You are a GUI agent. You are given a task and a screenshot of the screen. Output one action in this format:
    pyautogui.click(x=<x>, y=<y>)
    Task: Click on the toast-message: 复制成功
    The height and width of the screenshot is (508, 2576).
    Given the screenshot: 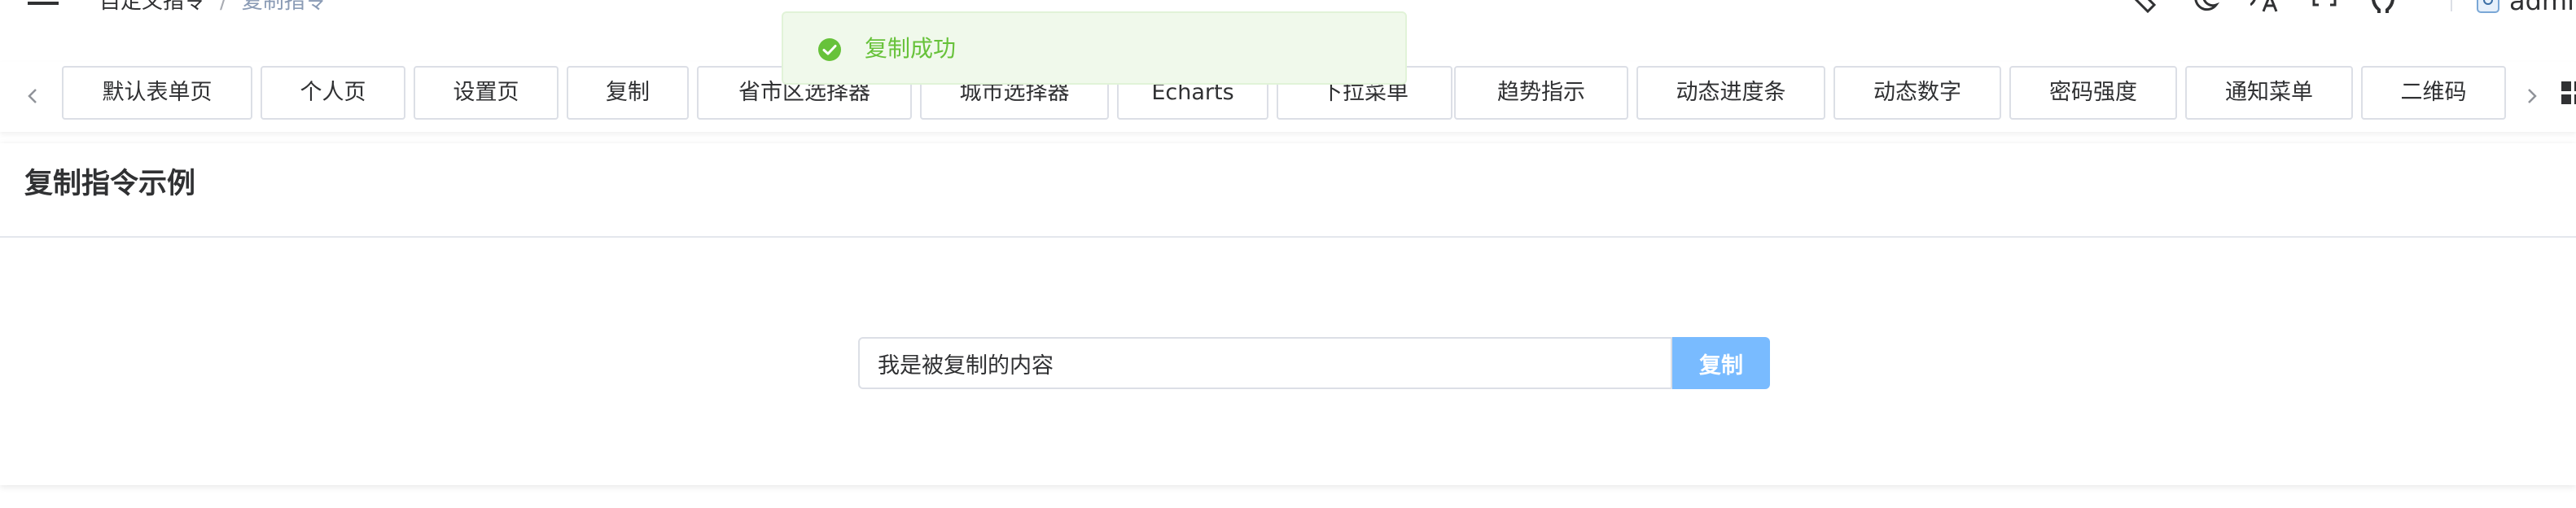 What is the action you would take?
    pyautogui.click(x=911, y=48)
    